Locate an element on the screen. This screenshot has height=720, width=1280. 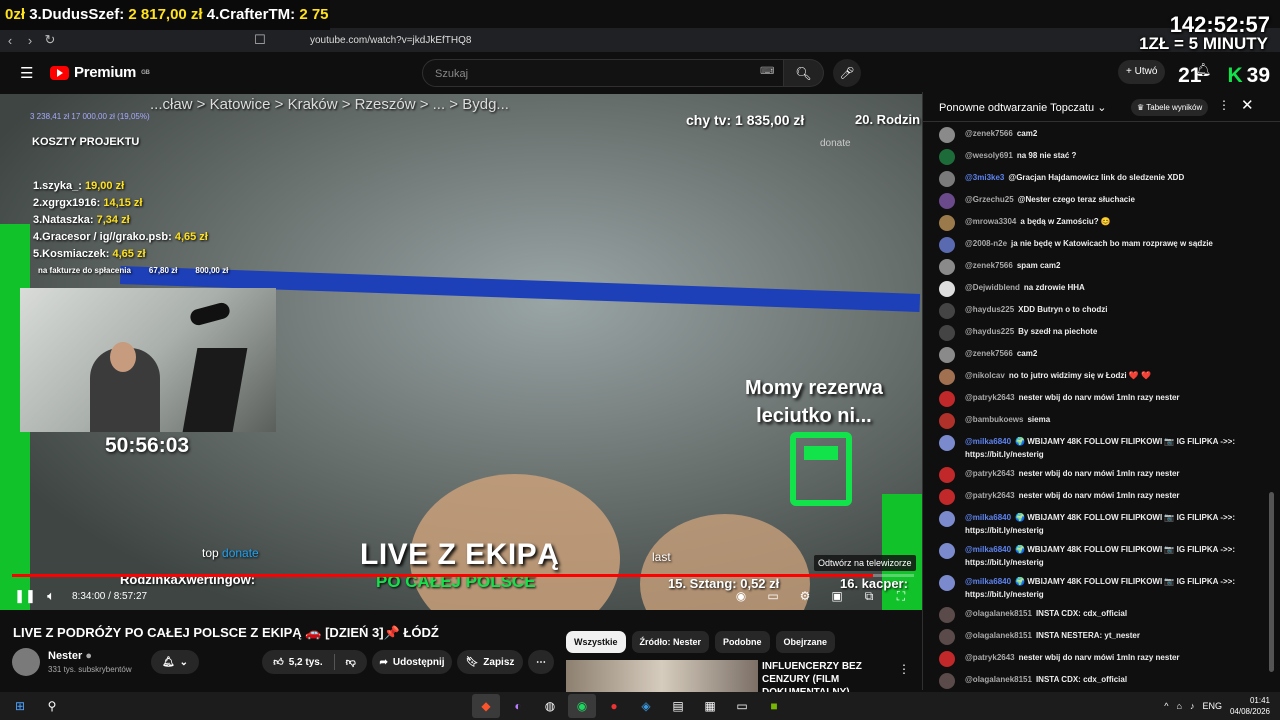
chat-author: @Grzechu25 is located at coordinates (989, 199).